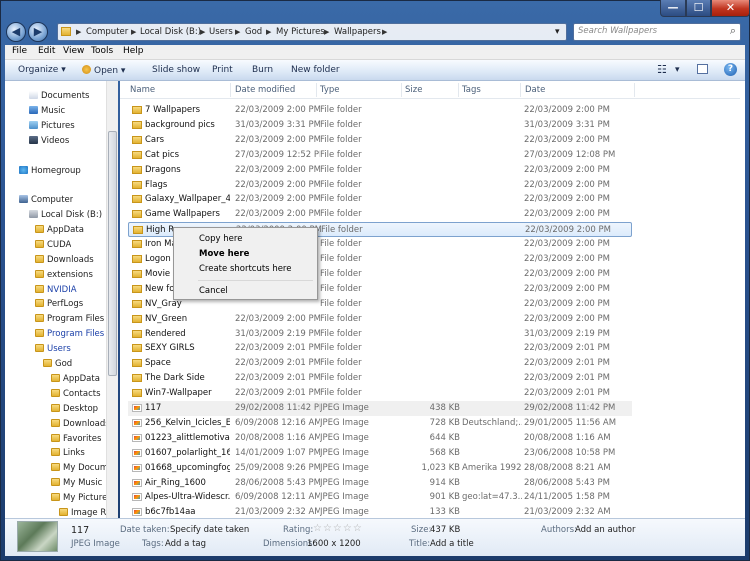 This screenshot has height=561, width=750. Describe the element at coordinates (59, 304) in the screenshot. I see `nav-item: PerfLogs` at that location.